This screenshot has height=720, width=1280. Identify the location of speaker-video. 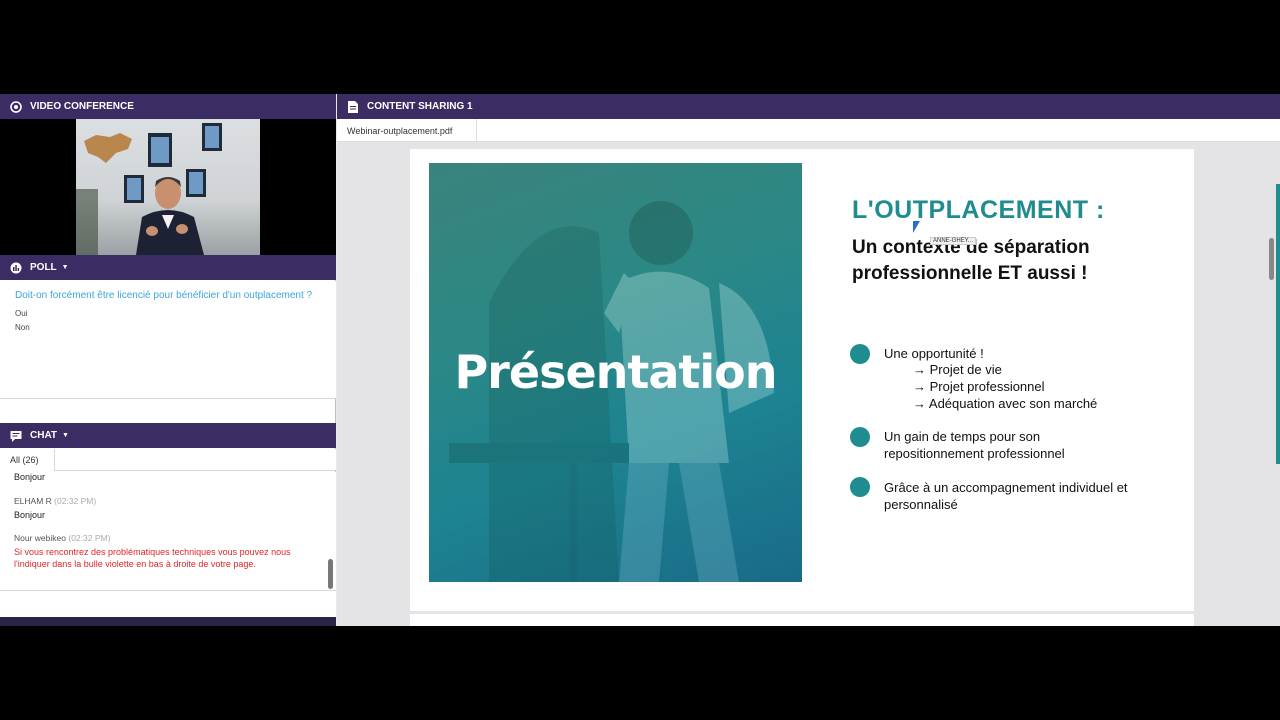
(168, 187).